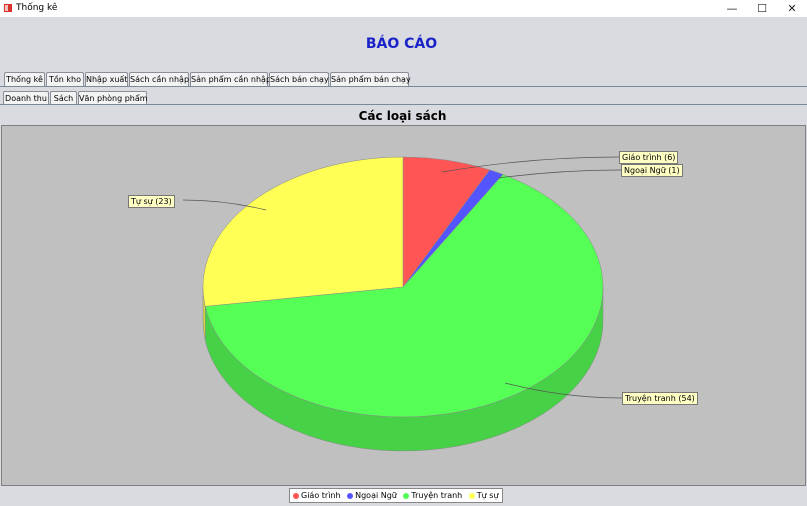 The width and height of the screenshot is (807, 506). What do you see at coordinates (487, 495) in the screenshot?
I see `legend-label: Tự sự` at bounding box center [487, 495].